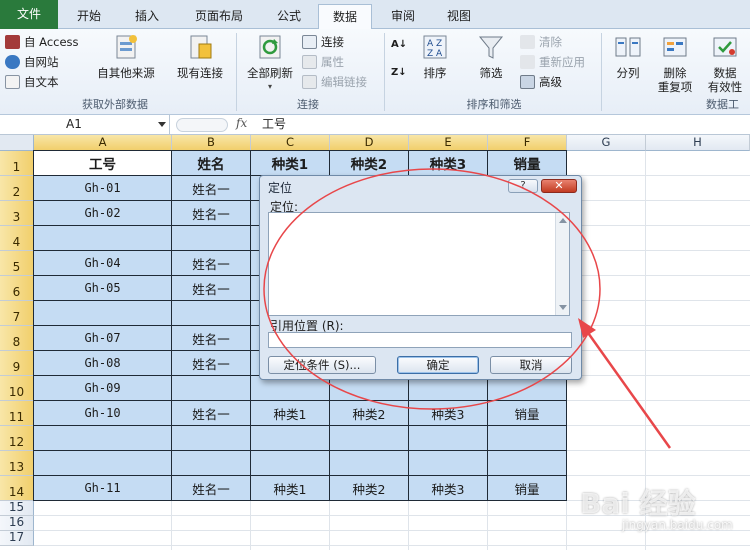 The height and width of the screenshot is (550, 750). Describe the element at coordinates (17, 363) in the screenshot. I see `row-header: 9` at that location.